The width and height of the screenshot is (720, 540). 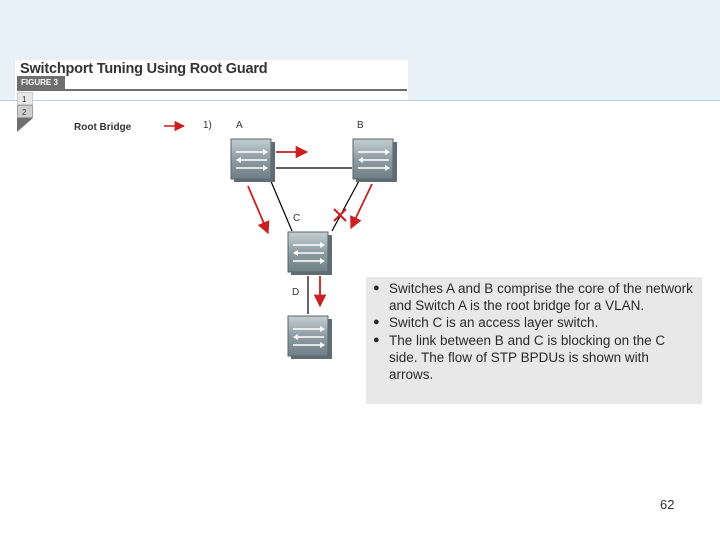 I want to click on page-number: 62, so click(x=667, y=504).